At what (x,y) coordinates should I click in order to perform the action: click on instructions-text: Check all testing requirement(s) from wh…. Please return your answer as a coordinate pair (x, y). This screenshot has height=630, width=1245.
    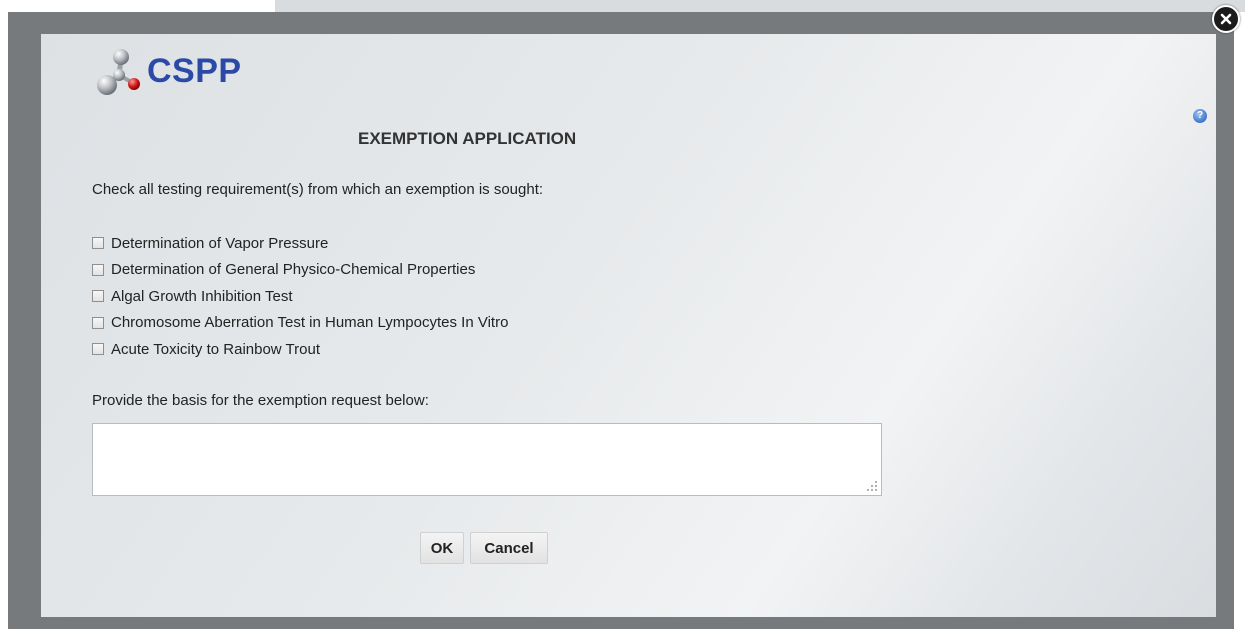
    Looking at the image, I should click on (318, 189).